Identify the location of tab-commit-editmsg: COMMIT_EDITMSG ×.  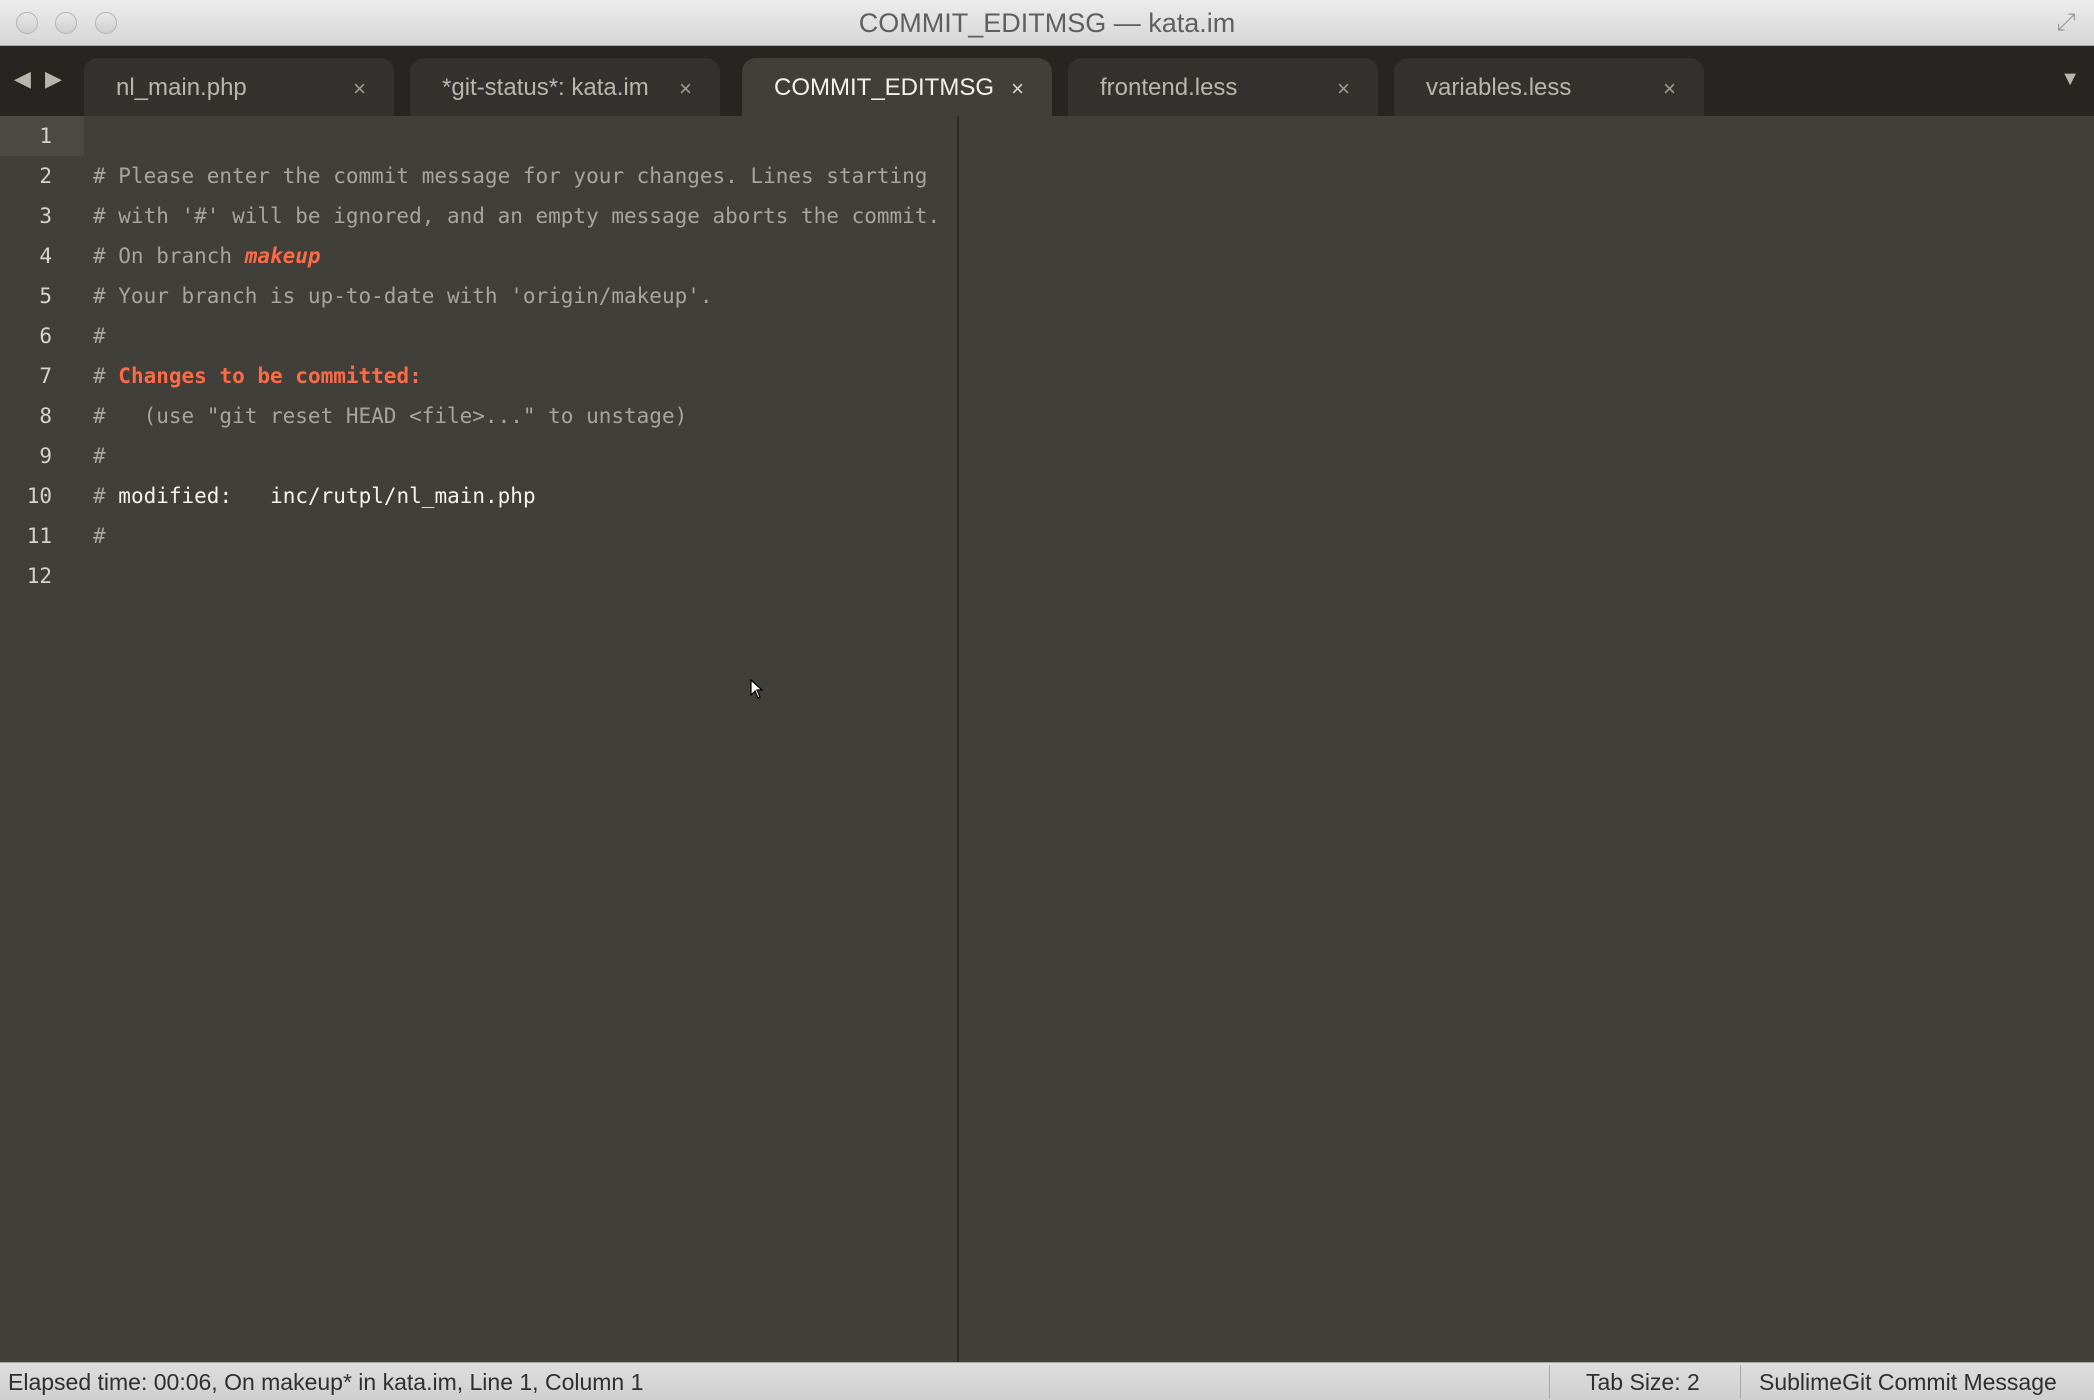
(897, 87).